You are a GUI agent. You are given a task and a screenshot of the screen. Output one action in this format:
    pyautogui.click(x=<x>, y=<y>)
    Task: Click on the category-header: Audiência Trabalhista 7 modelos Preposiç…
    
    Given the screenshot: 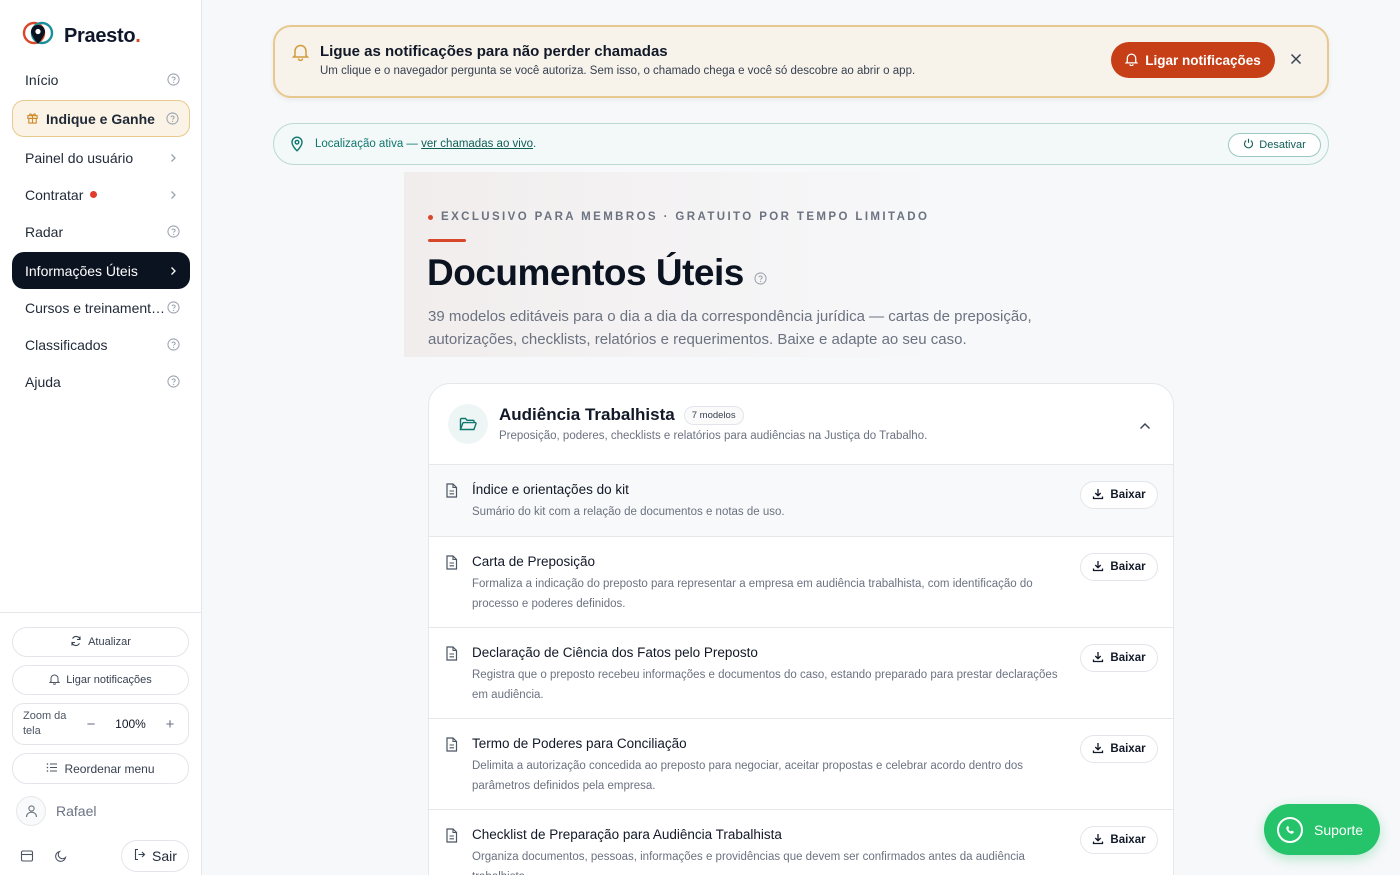 What is the action you would take?
    pyautogui.click(x=801, y=424)
    